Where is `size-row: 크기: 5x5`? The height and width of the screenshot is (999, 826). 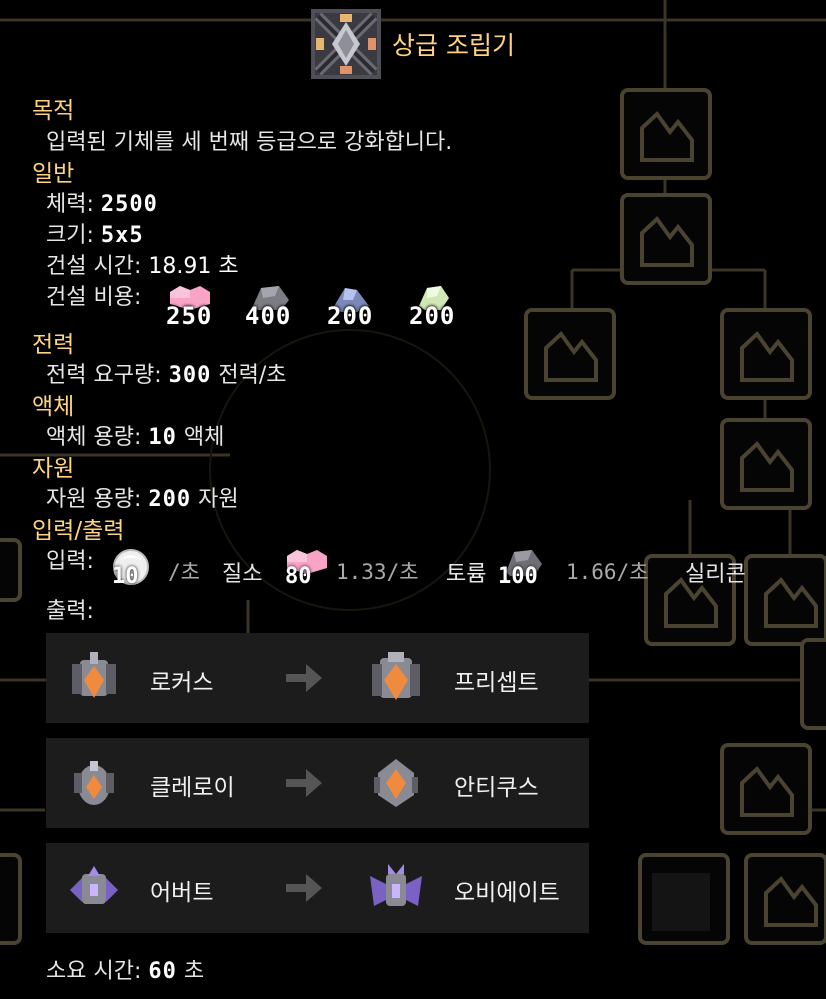 size-row: 크기: 5x5 is located at coordinates (95, 236).